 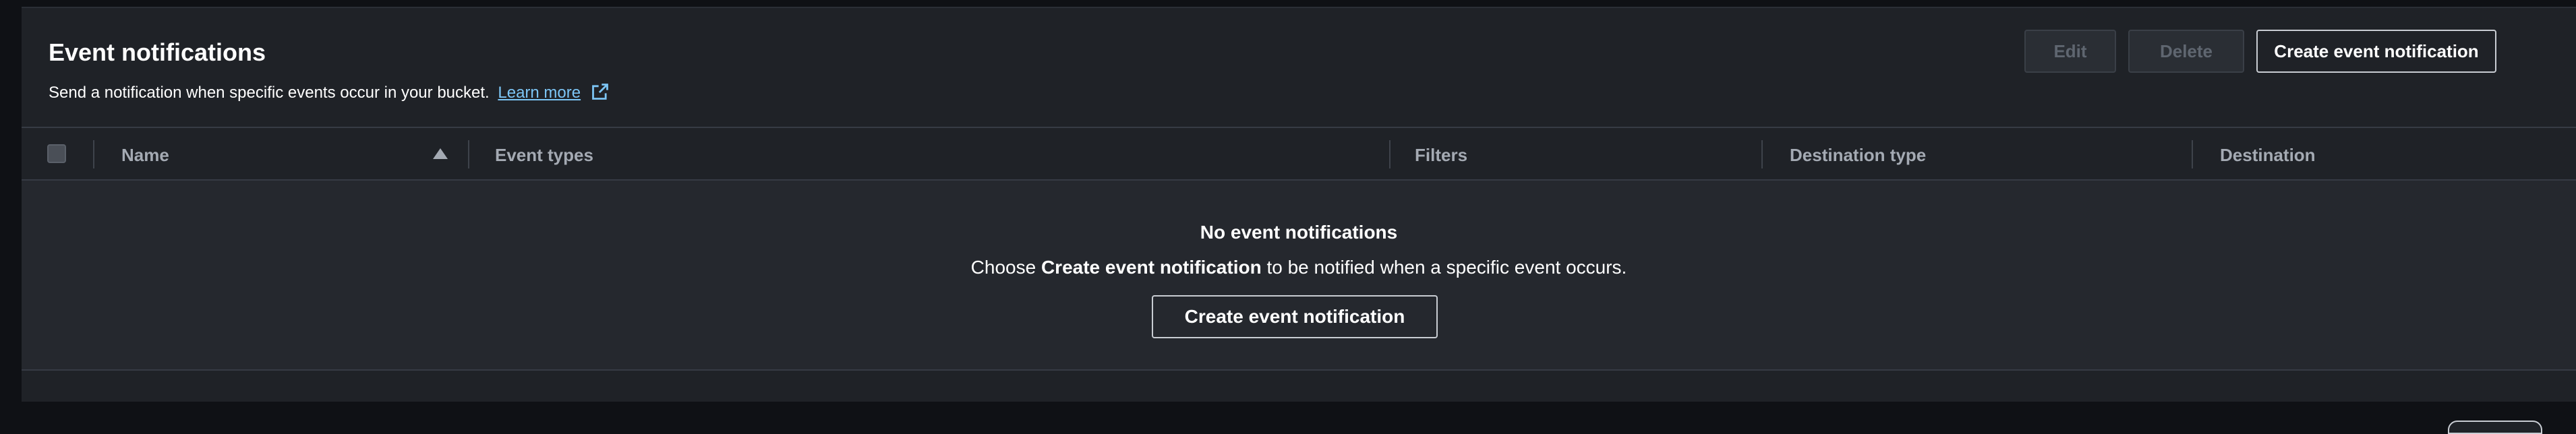 I want to click on select-all-checkbox, so click(x=56, y=153).